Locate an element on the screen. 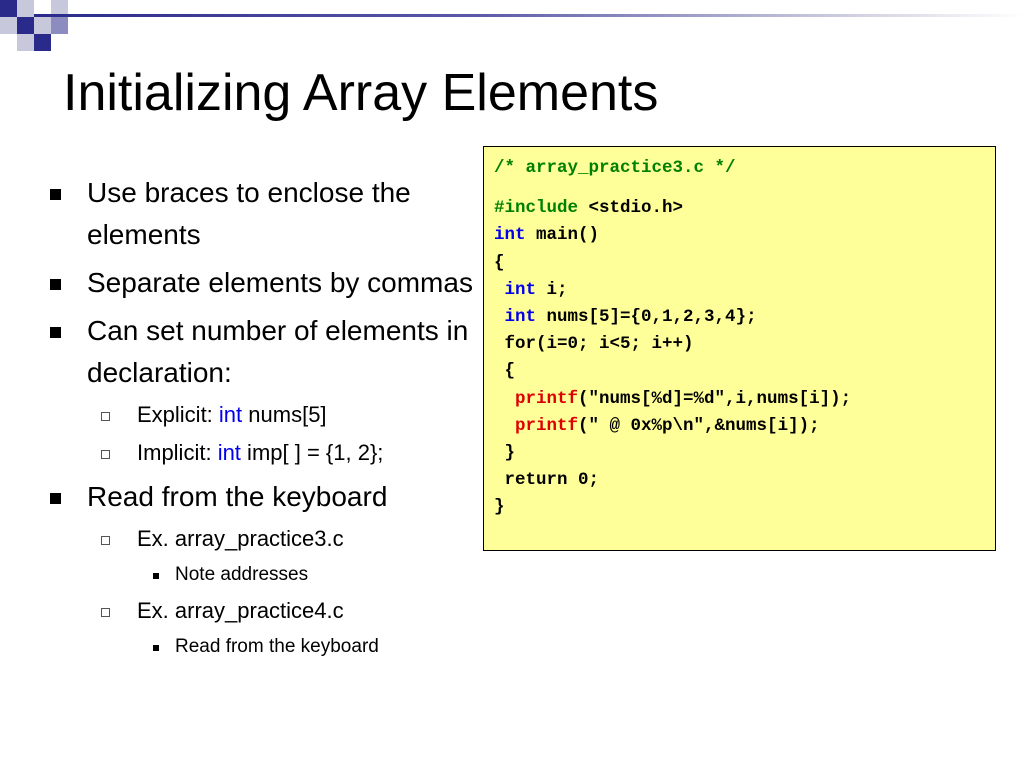  code-include-header: <stdio.h> is located at coordinates (631, 208).